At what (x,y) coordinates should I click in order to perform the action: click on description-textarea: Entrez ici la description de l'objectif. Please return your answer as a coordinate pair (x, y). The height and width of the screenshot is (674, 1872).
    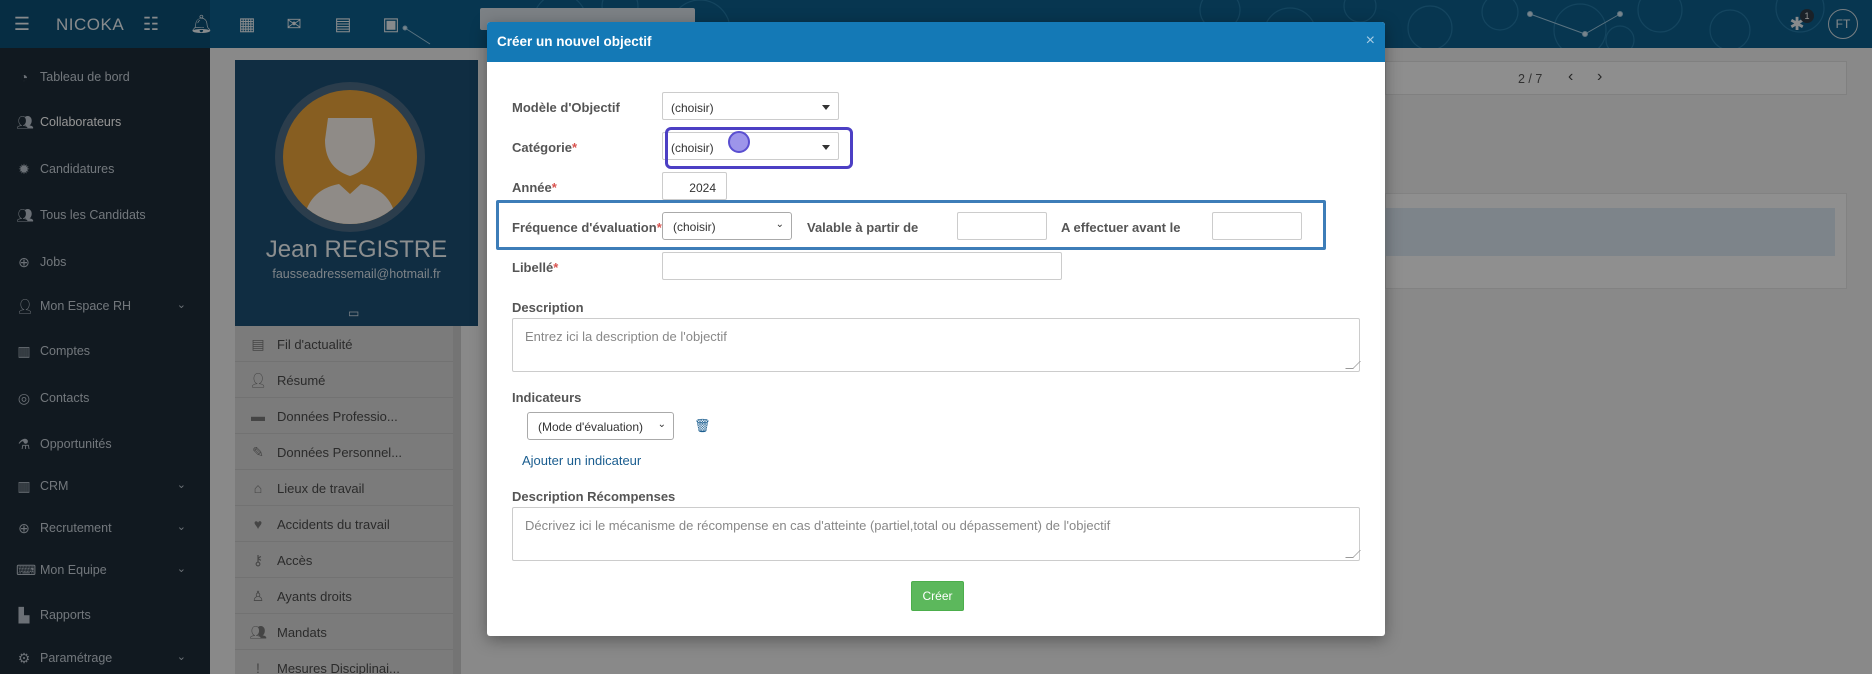
    Looking at the image, I should click on (936, 345).